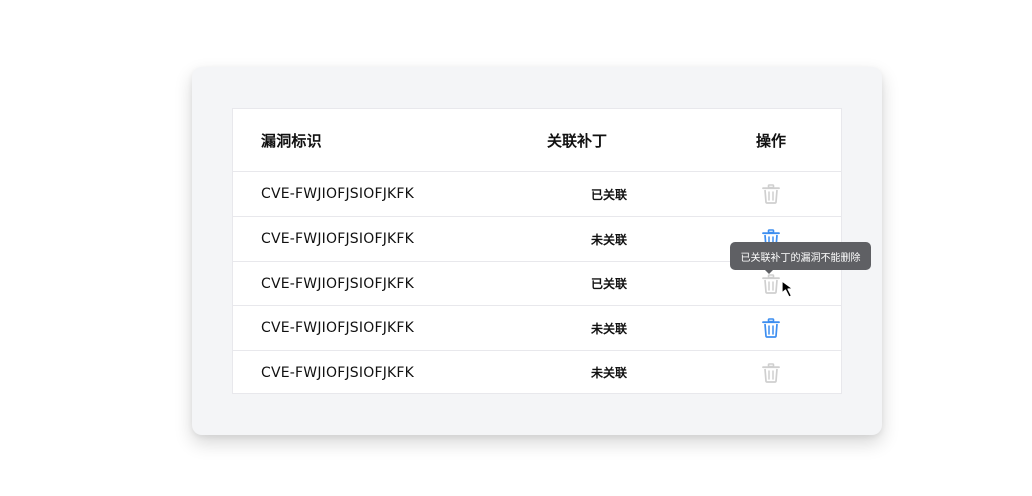 The height and width of the screenshot is (496, 1032). Describe the element at coordinates (537, 194) in the screenshot. I see `table-row: CVE-FWJIOFJSIOFJKFK 已关联` at that location.